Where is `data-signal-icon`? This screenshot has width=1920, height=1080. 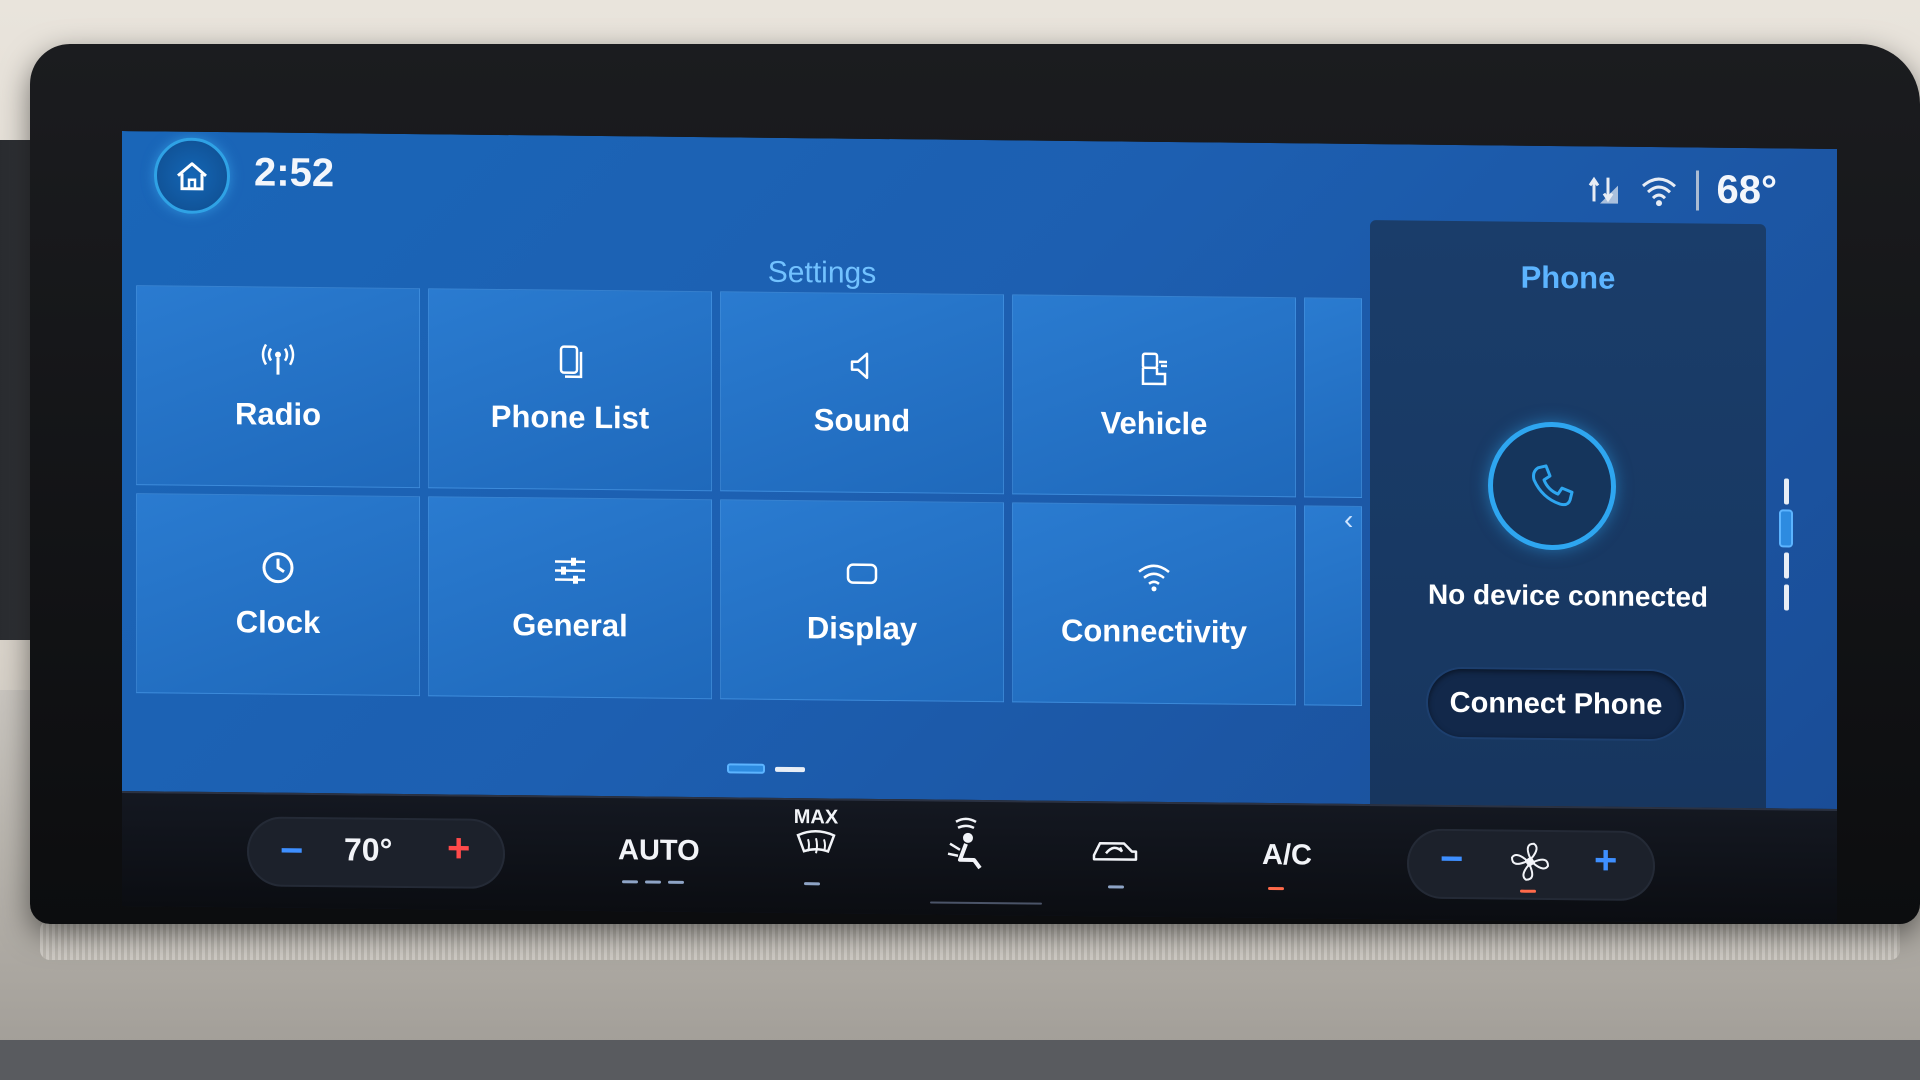
data-signal-icon is located at coordinates (1603, 190).